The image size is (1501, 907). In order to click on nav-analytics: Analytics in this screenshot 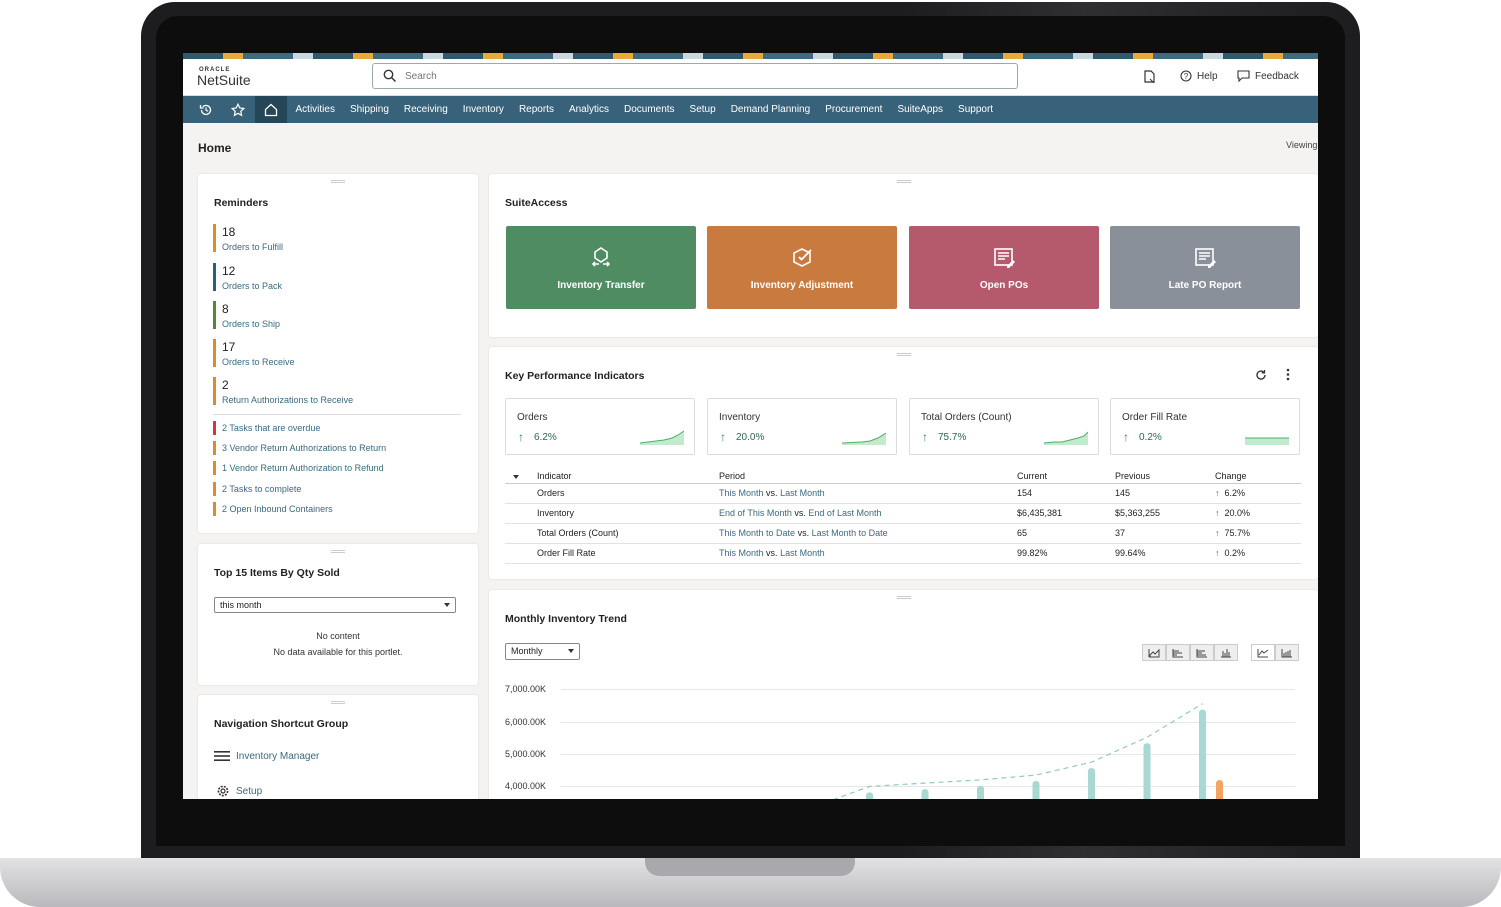, I will do `click(588, 109)`.